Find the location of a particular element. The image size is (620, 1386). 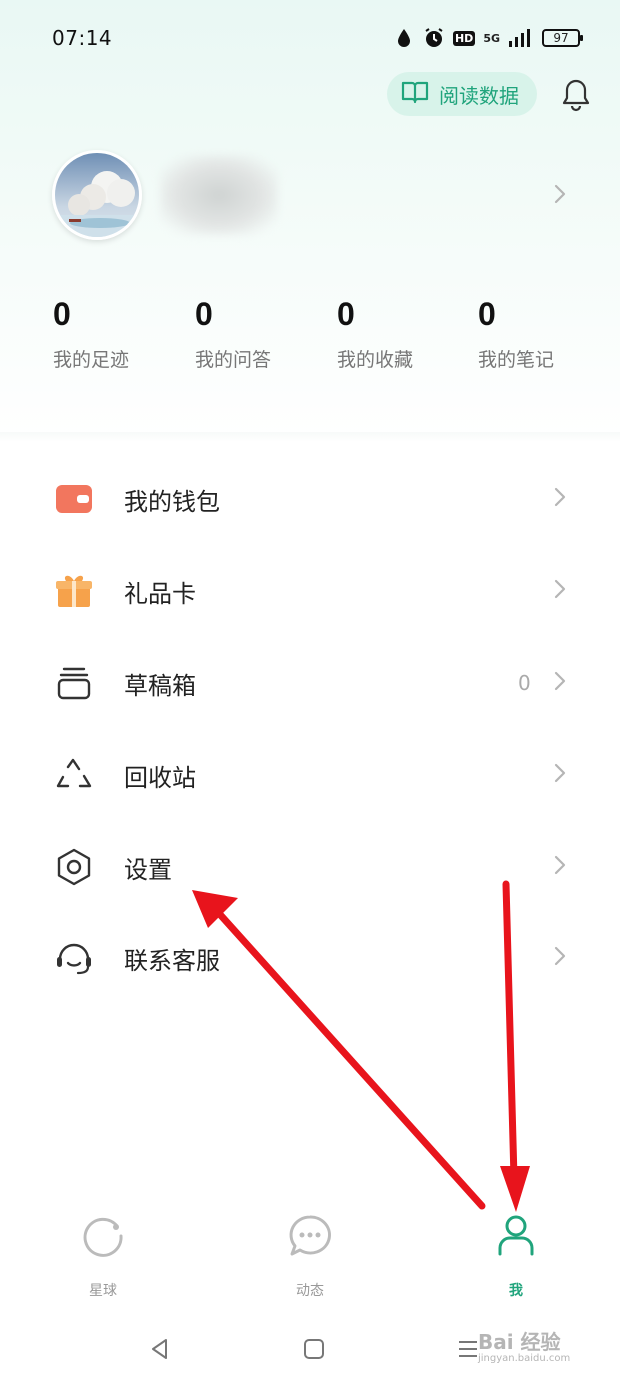

home-icon is located at coordinates (314, 1349).